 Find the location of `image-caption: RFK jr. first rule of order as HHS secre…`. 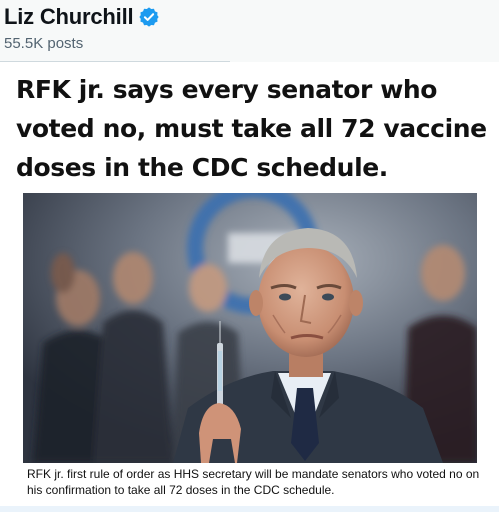

image-caption: RFK jr. first rule of order as HHS secre… is located at coordinates (253, 482).